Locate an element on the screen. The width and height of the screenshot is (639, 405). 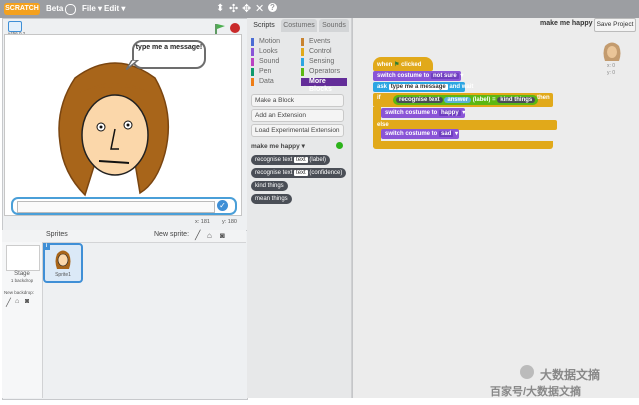
tab-costumes: Costumes is located at coordinates (299, 25).